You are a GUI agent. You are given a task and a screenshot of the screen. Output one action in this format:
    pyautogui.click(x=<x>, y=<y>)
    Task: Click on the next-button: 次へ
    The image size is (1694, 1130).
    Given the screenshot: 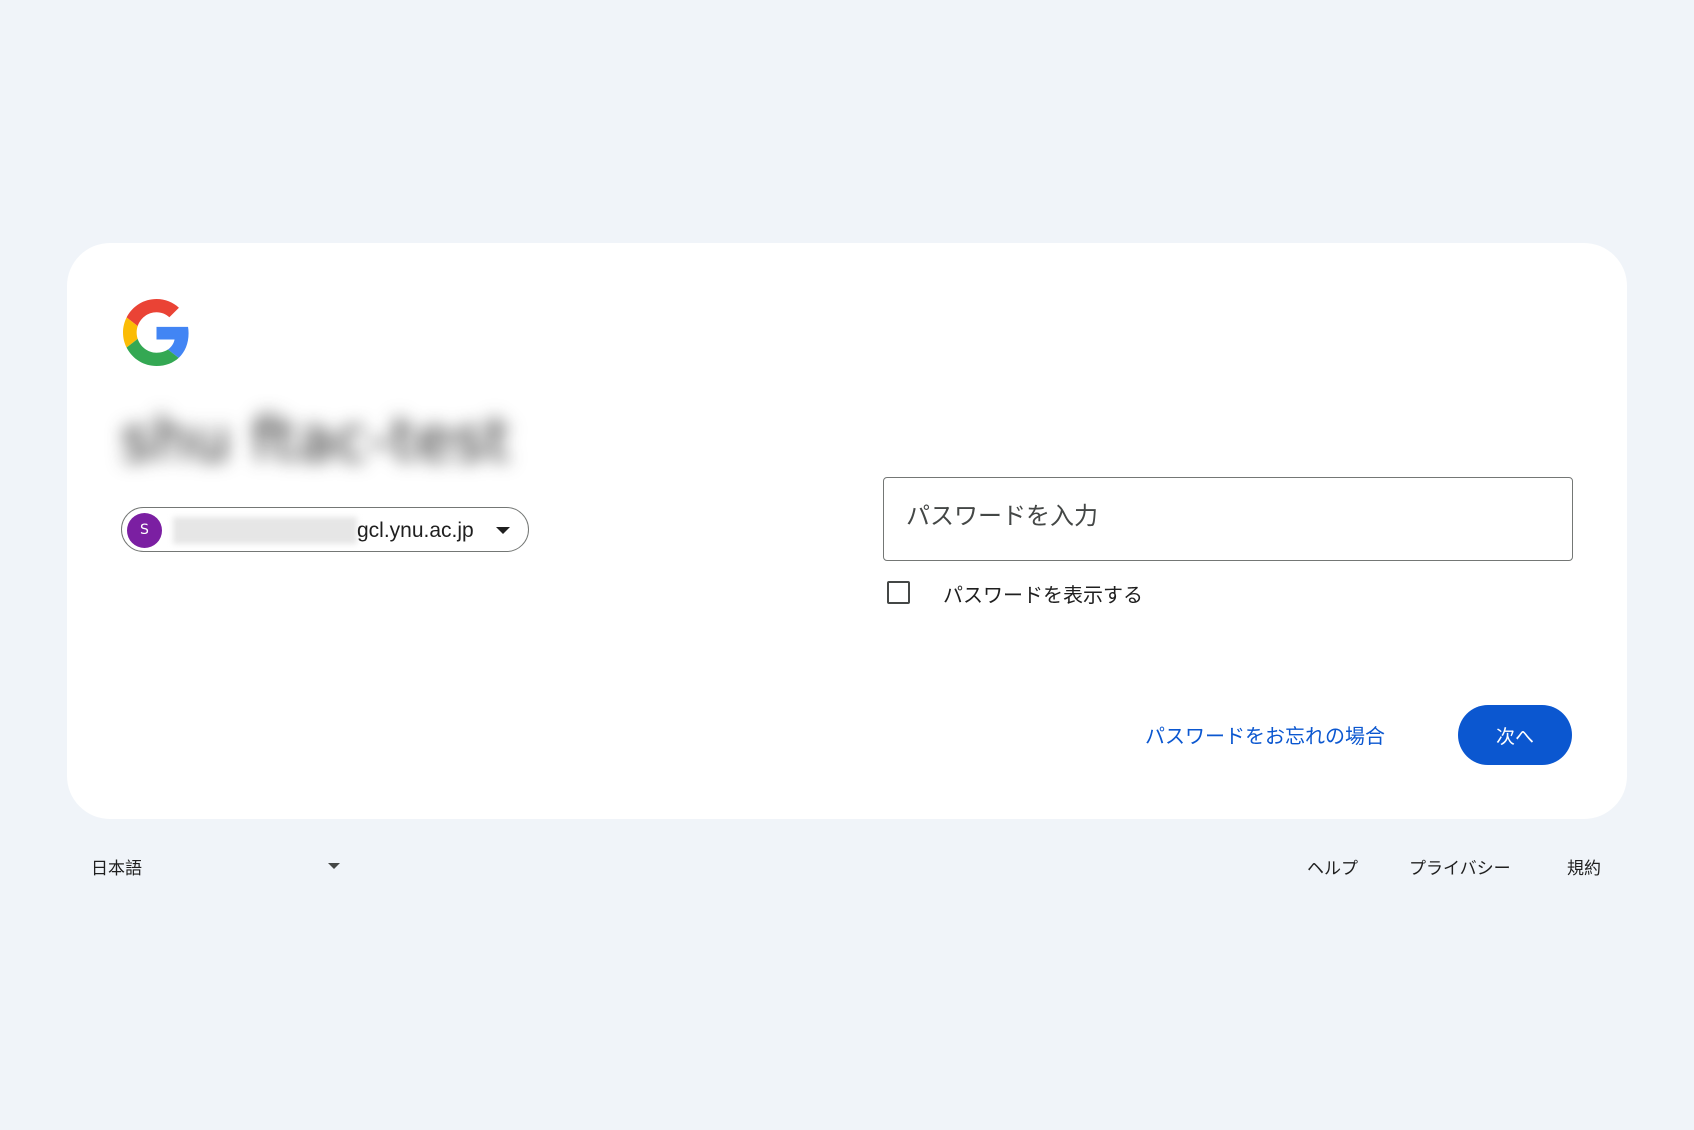 What is the action you would take?
    pyautogui.click(x=1515, y=735)
    